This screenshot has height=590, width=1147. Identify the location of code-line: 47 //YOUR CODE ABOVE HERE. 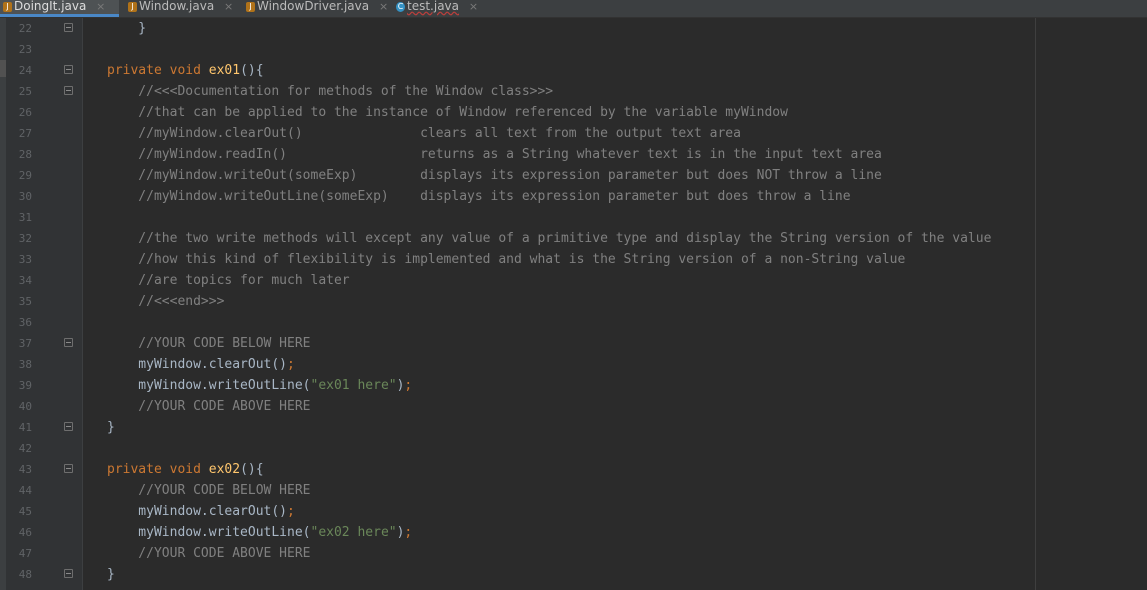
(573, 553).